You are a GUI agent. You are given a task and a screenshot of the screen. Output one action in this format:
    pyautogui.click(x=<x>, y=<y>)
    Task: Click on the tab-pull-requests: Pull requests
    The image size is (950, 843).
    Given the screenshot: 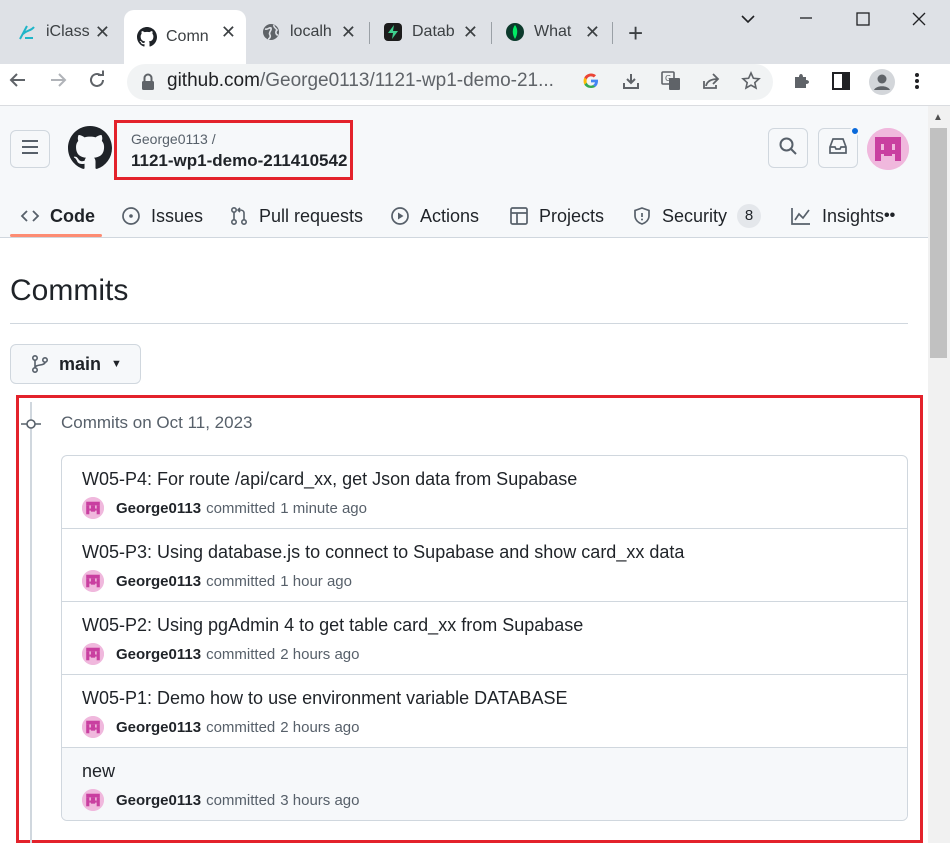 What is the action you would take?
    pyautogui.click(x=296, y=216)
    